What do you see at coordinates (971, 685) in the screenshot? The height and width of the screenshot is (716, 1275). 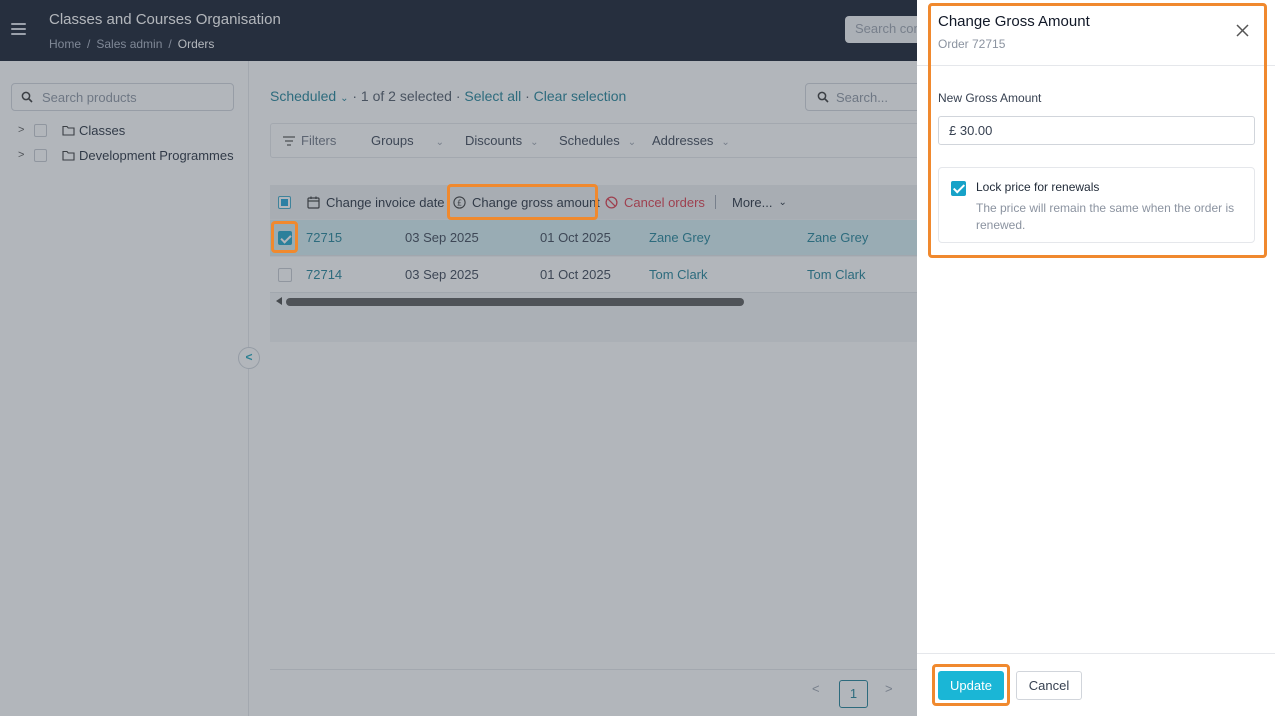 I see `highlight-update-button` at bounding box center [971, 685].